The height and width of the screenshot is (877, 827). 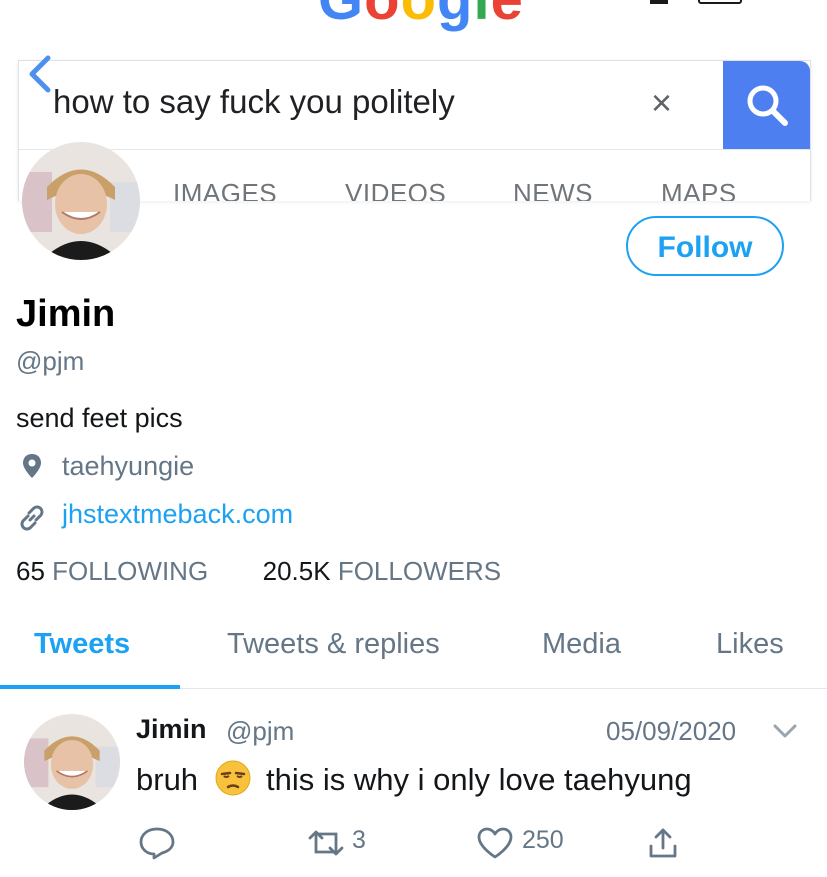 I want to click on tab-tweets: Tweets, so click(x=82, y=644).